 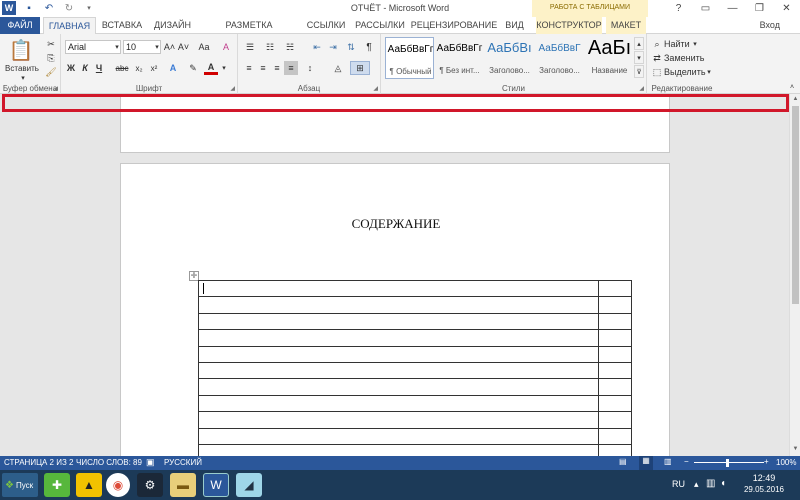 What do you see at coordinates (57, 485) in the screenshot?
I see `app-plus-icon: ✚` at bounding box center [57, 485].